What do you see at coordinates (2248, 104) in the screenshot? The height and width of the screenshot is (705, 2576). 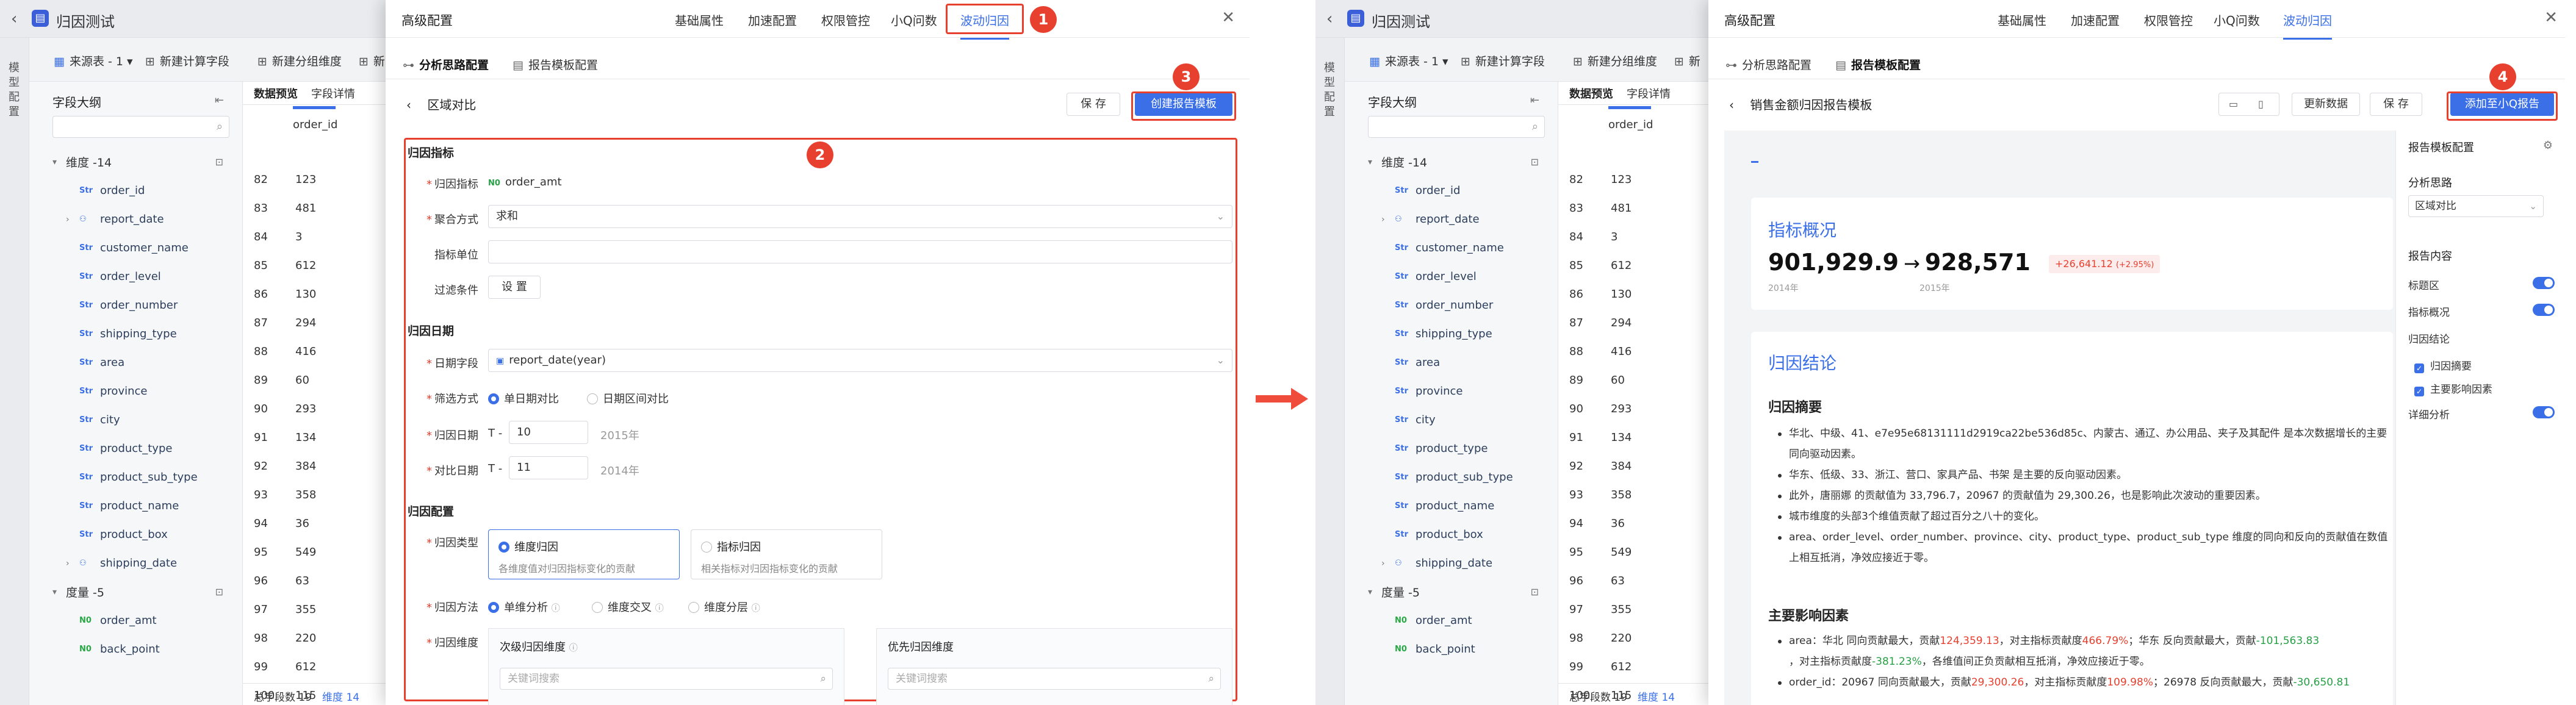 I see `device-toggle: ▭ ▯` at bounding box center [2248, 104].